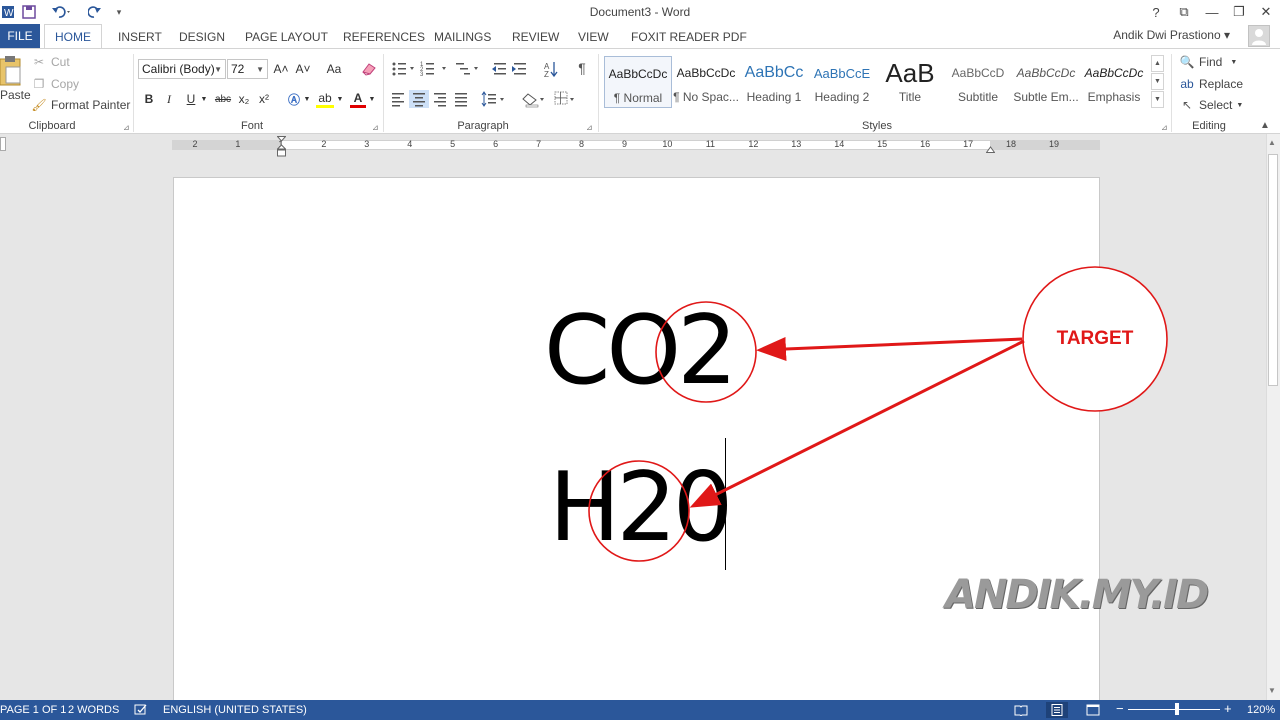 The image size is (1280, 720). What do you see at coordinates (1077, 595) in the screenshot?
I see `watermark: ANDIK.MY.ID` at bounding box center [1077, 595].